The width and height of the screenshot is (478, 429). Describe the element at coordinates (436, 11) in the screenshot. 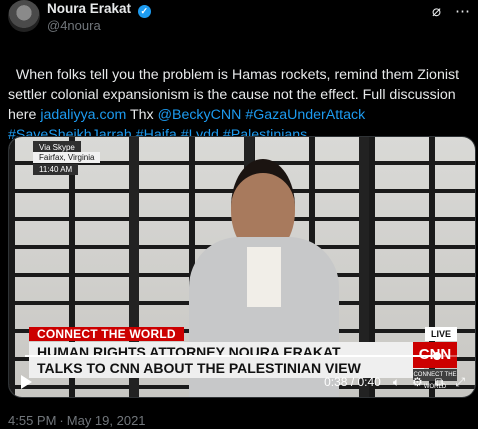

I see `grok-icon: ⌀` at that location.